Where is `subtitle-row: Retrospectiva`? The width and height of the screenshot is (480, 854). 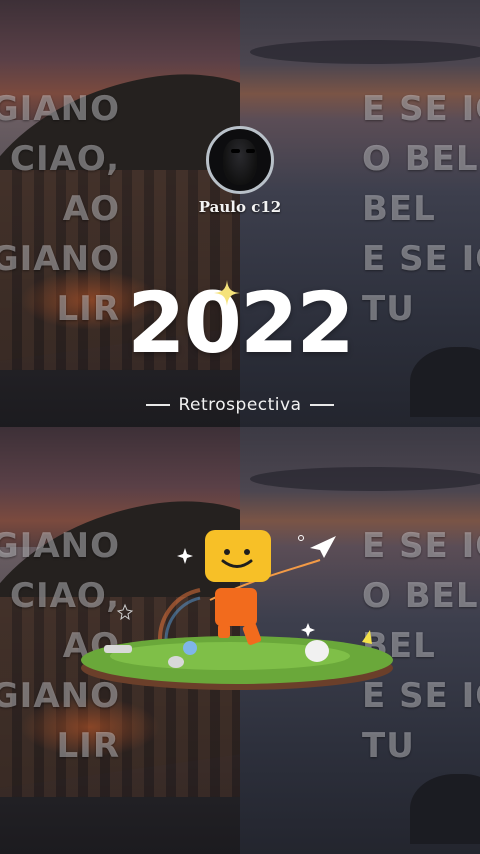
subtitle-row: Retrospectiva is located at coordinates (240, 405).